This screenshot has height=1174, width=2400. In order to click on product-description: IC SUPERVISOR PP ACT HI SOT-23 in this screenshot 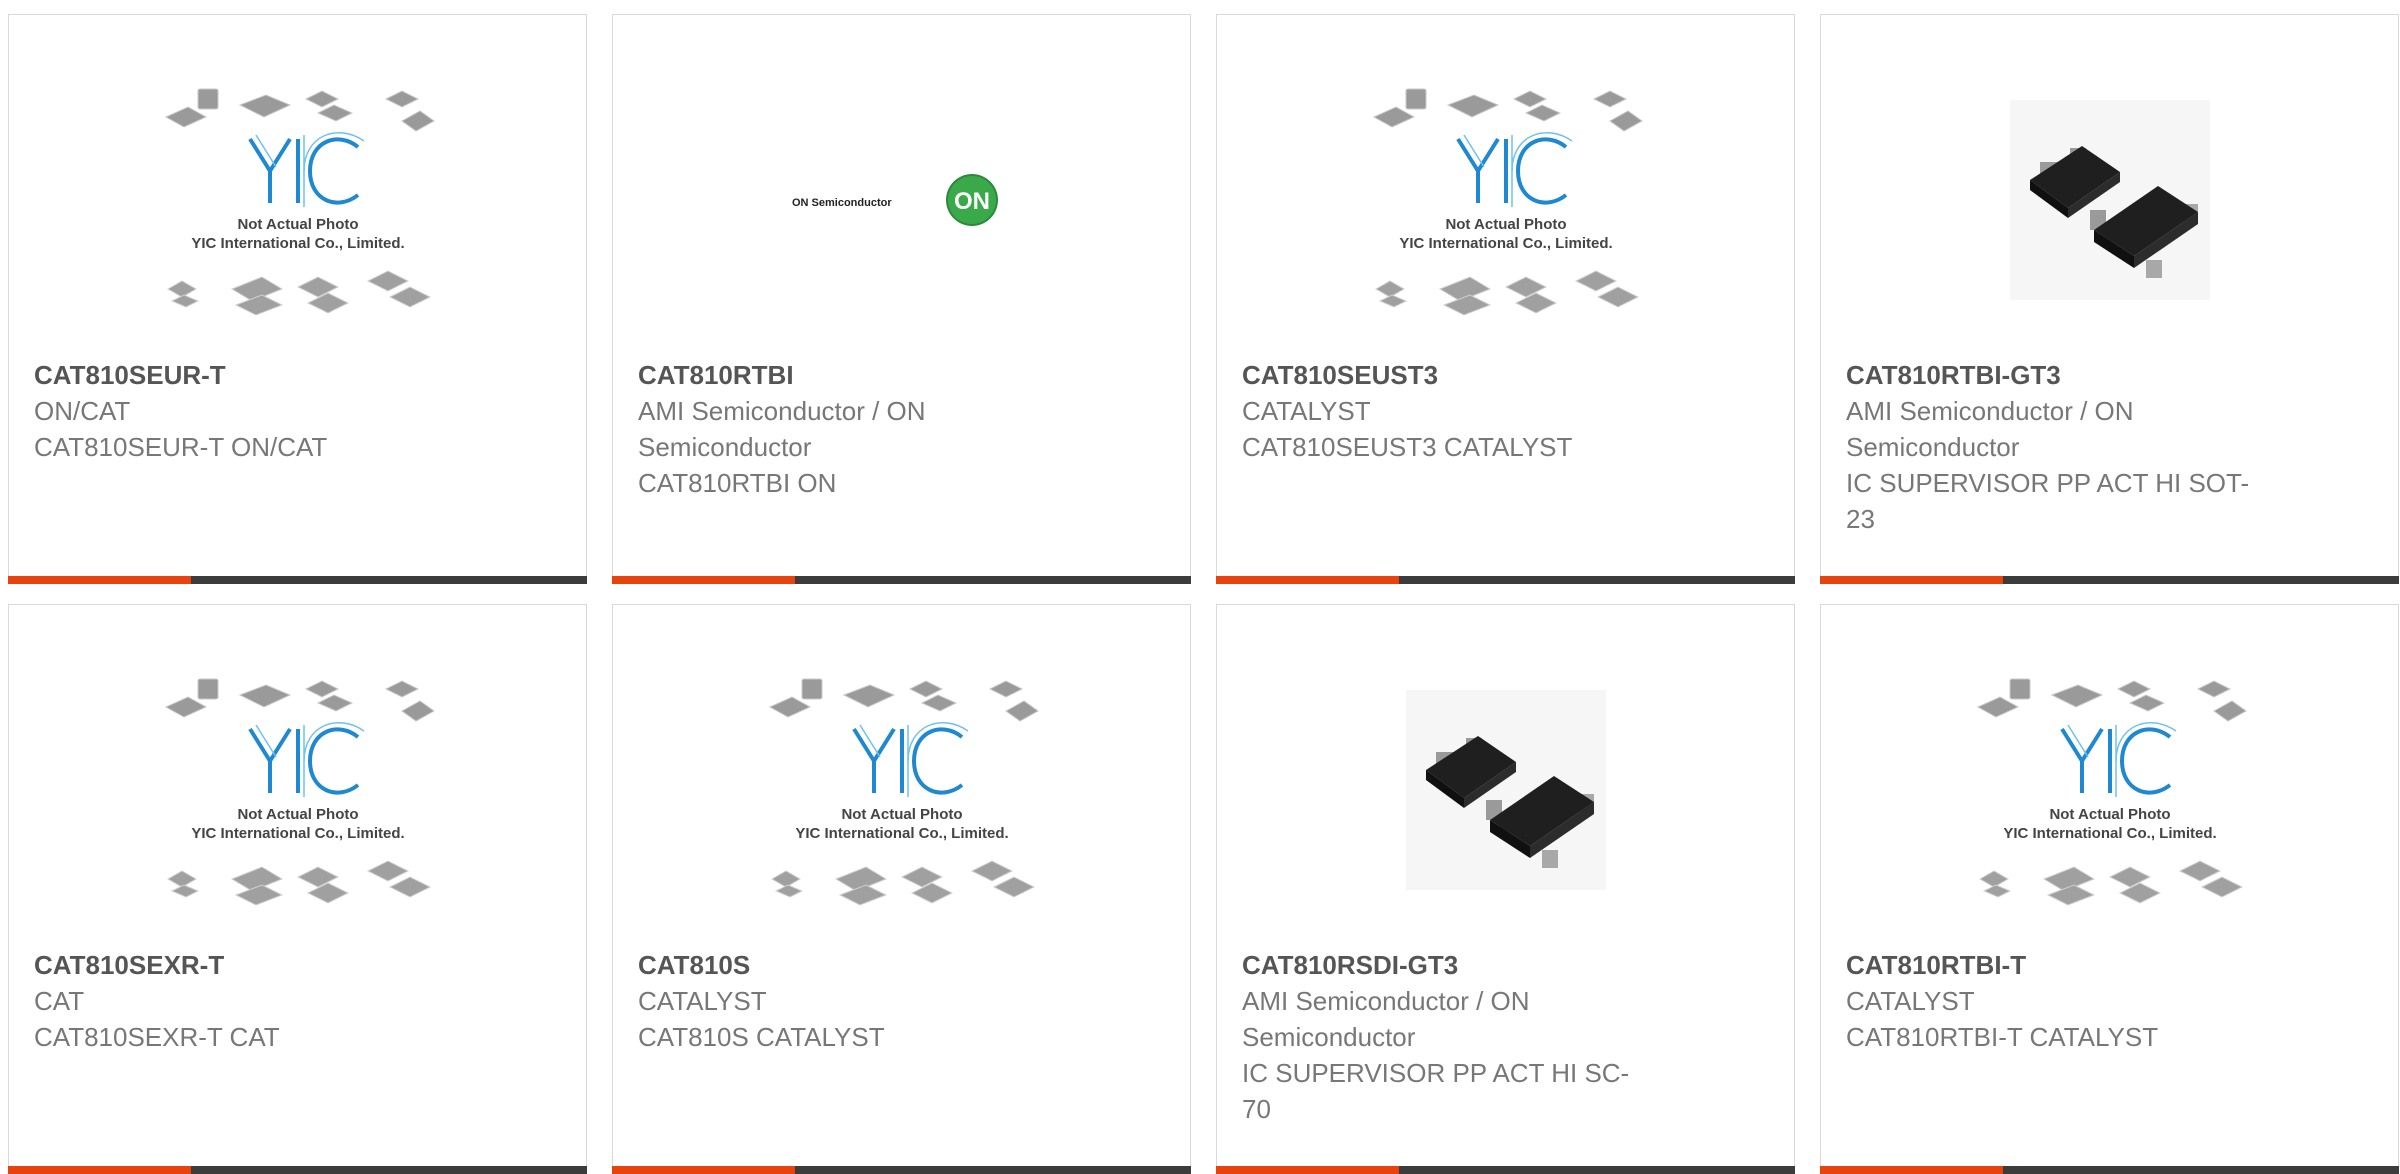, I will do `click(2048, 501)`.